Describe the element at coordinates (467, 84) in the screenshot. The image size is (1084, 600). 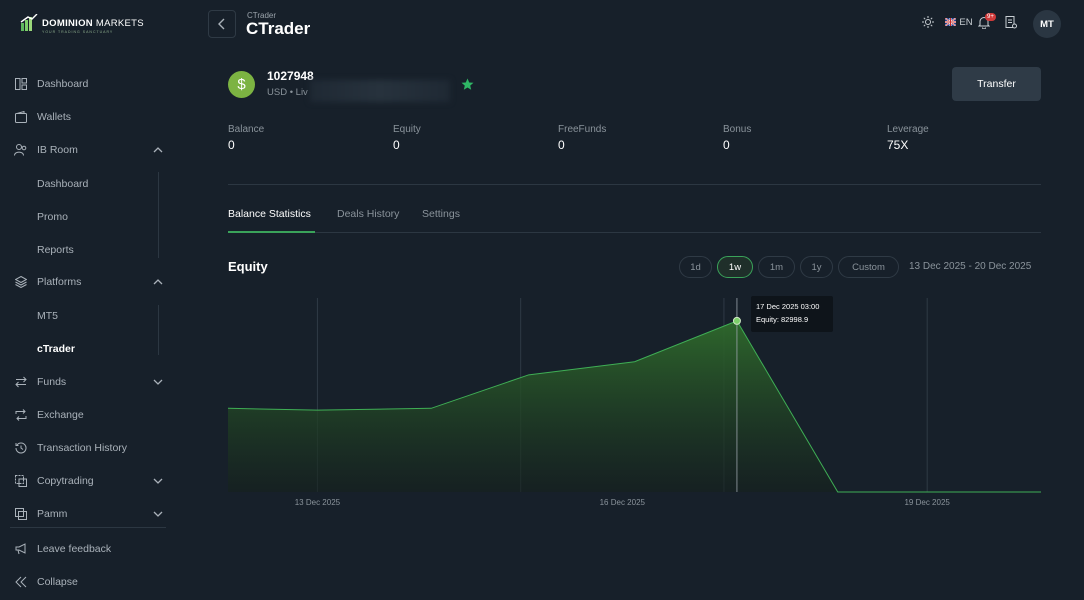
I see `star-icon` at that location.